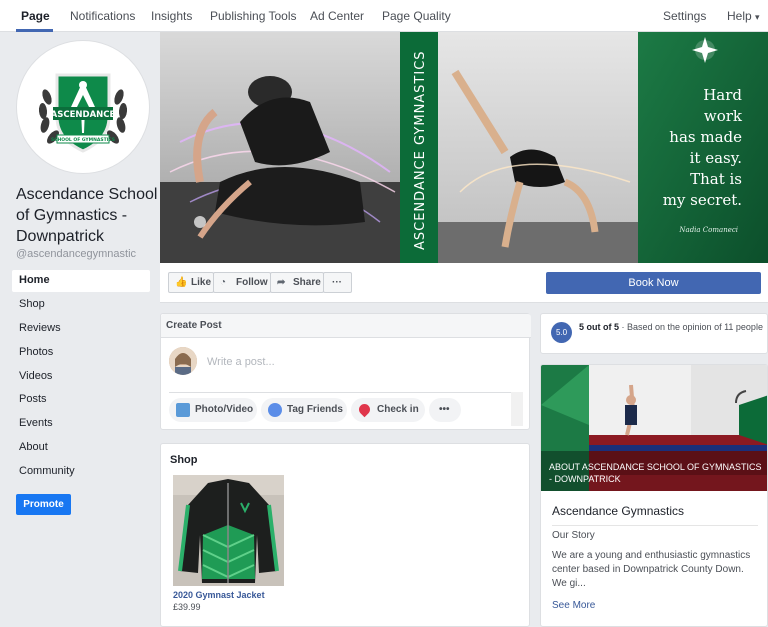 This screenshot has width=768, height=627. What do you see at coordinates (252, 282) in the screenshot?
I see `follow-label: Follow` at bounding box center [252, 282].